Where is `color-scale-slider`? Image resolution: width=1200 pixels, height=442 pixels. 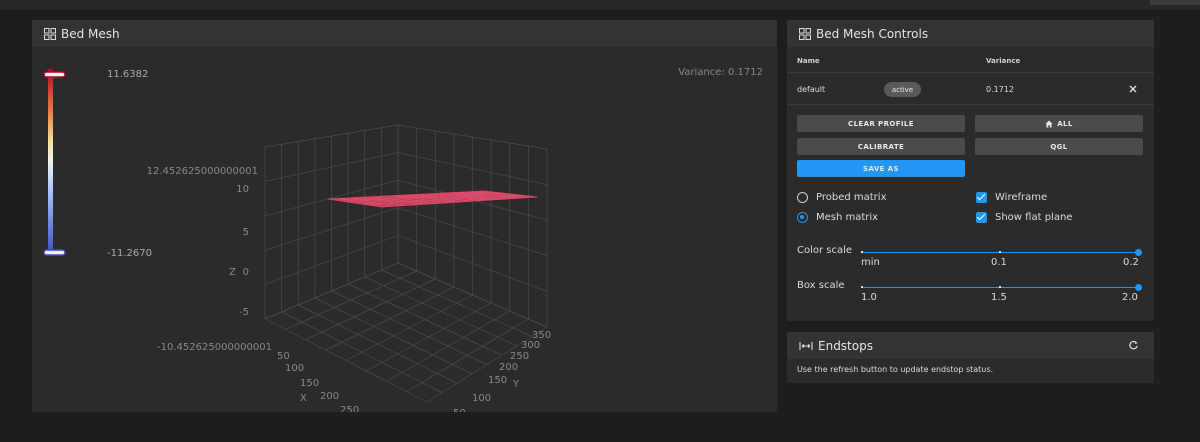
color-scale-slider is located at coordinates (1001, 252).